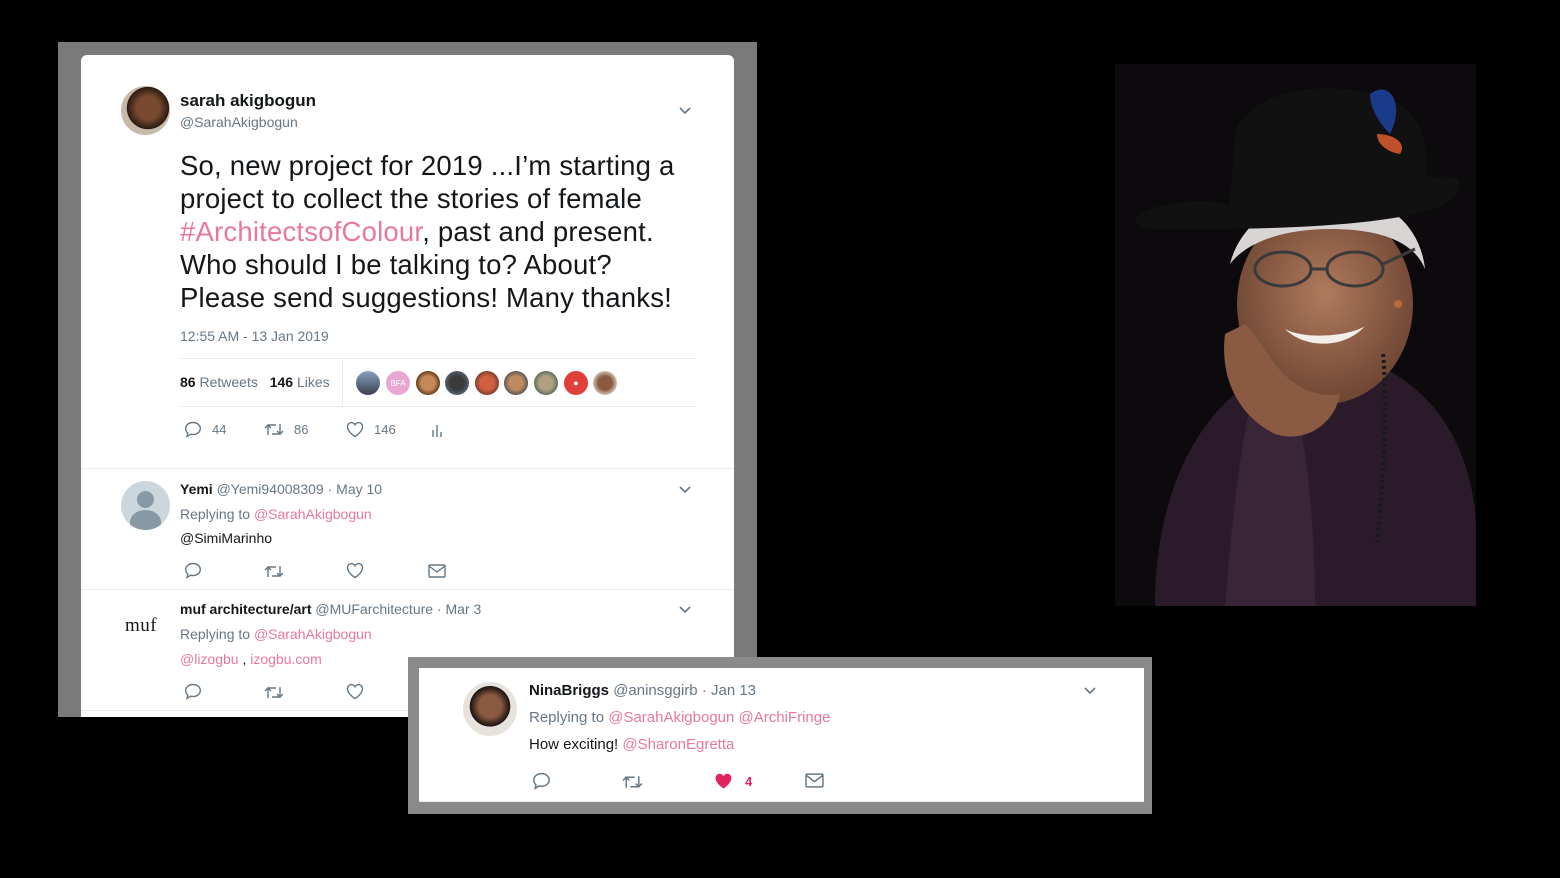  I want to click on reply-header: NinaBriggs @aninsggirb · Jan 13, so click(642, 690).